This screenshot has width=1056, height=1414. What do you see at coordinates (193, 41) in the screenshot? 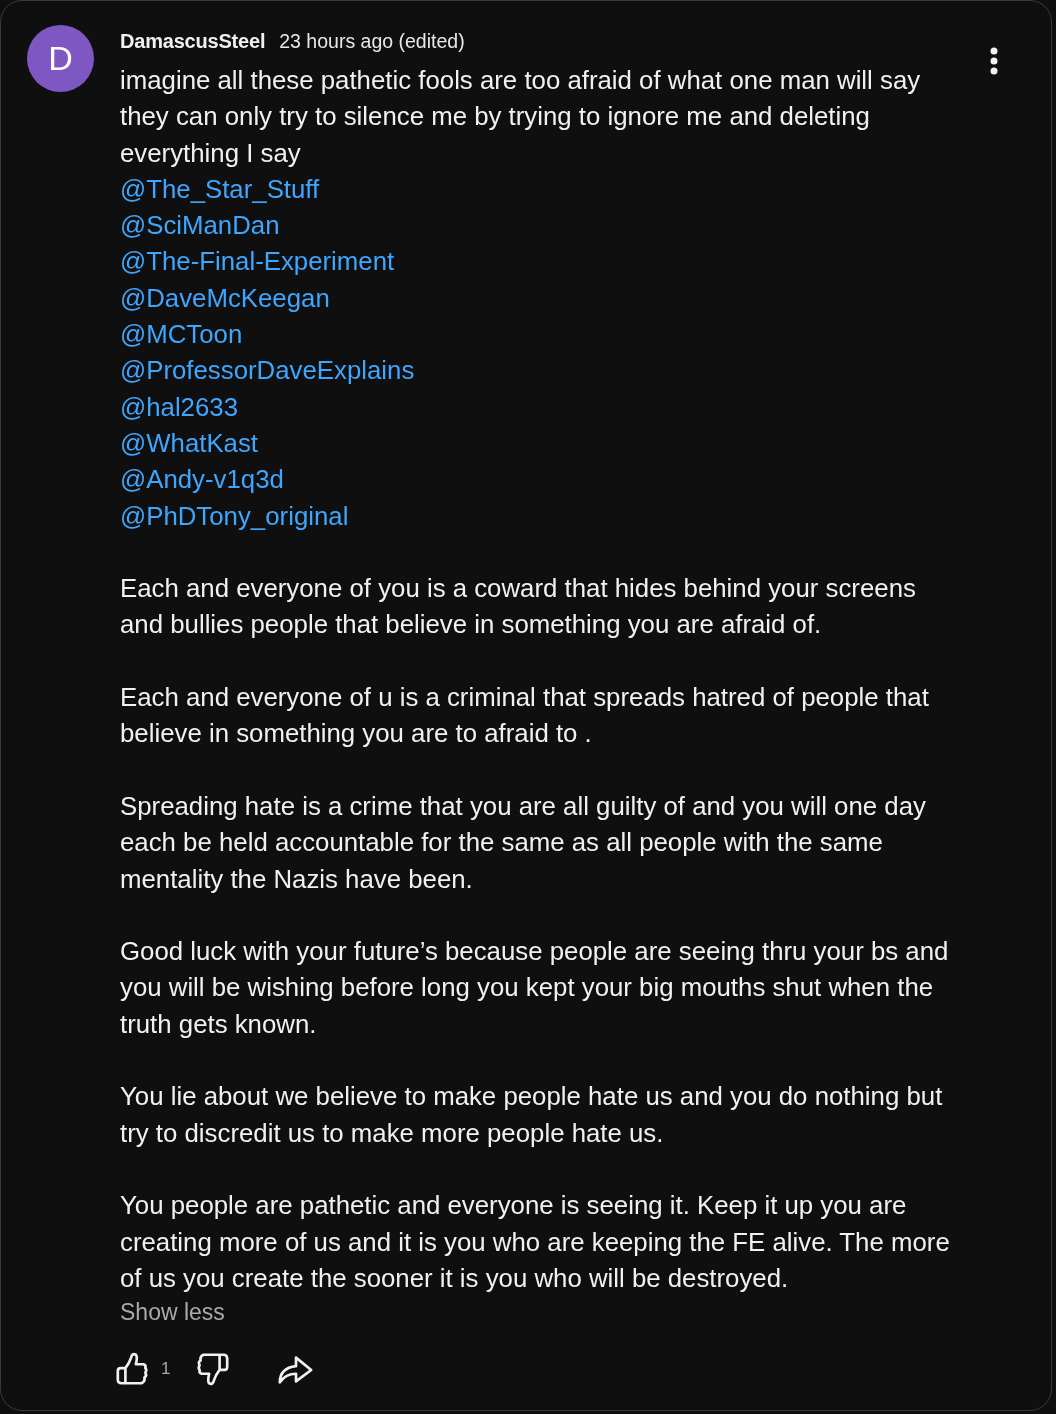
I see `author-name: DamascusSteel` at bounding box center [193, 41].